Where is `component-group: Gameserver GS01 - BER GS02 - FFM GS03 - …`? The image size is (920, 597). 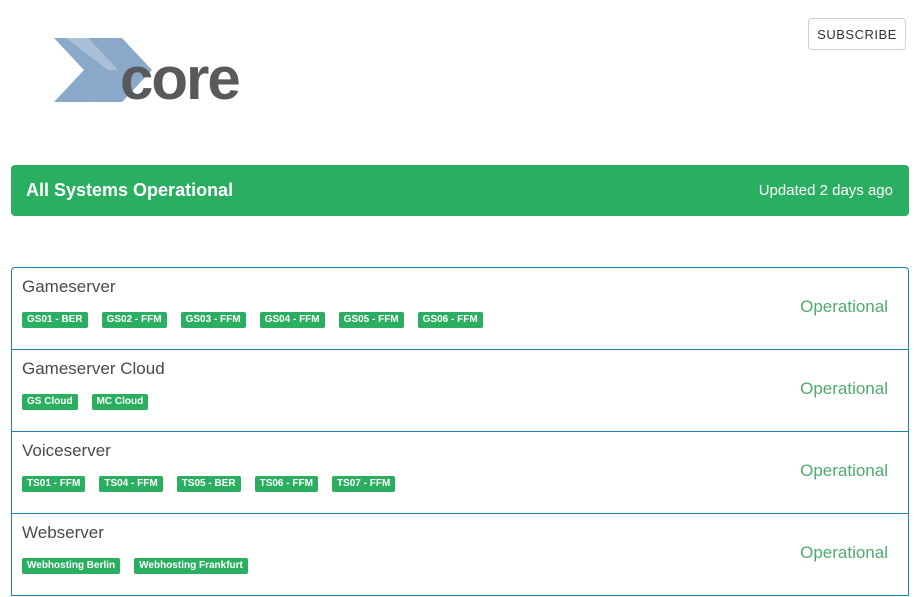 component-group: Gameserver GS01 - BER GS02 - FFM GS03 - … is located at coordinates (460, 309).